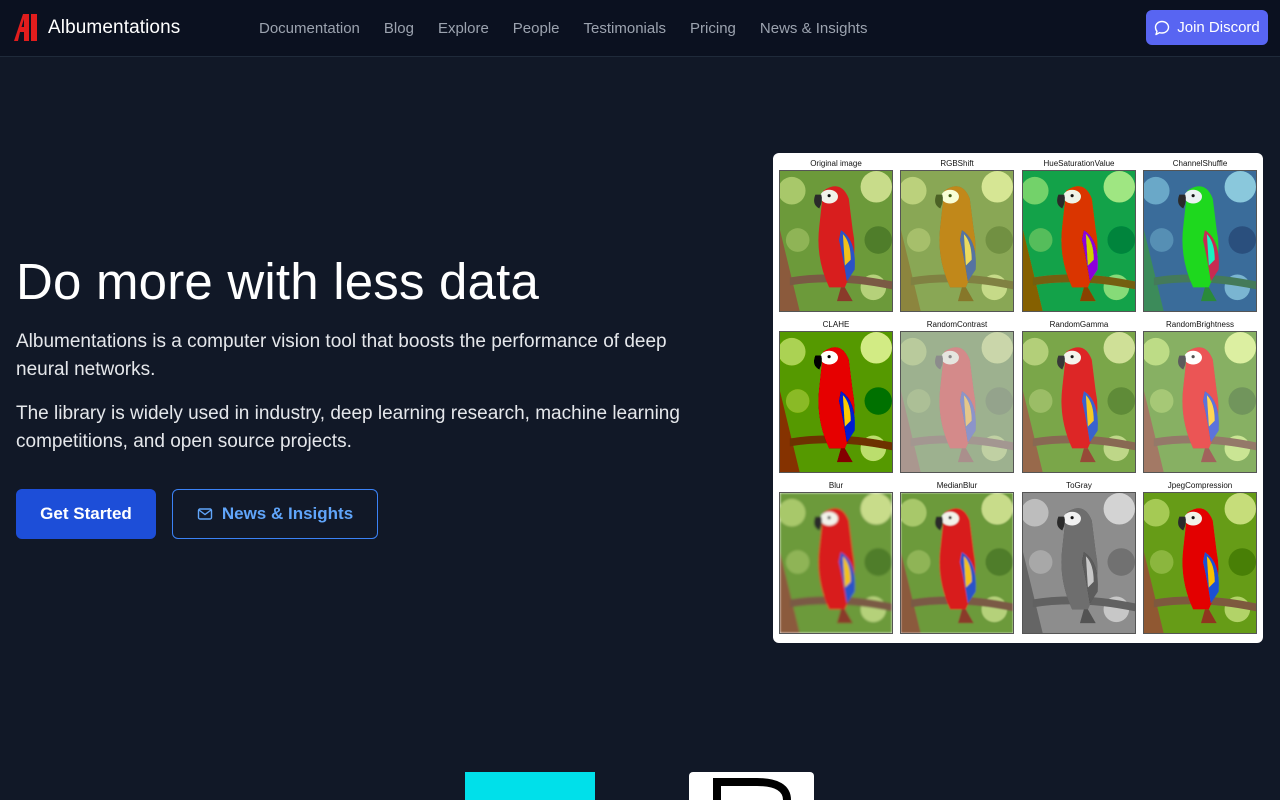  Describe the element at coordinates (814, 28) in the screenshot. I see `nav-link-news-insights: News & Insights` at that location.